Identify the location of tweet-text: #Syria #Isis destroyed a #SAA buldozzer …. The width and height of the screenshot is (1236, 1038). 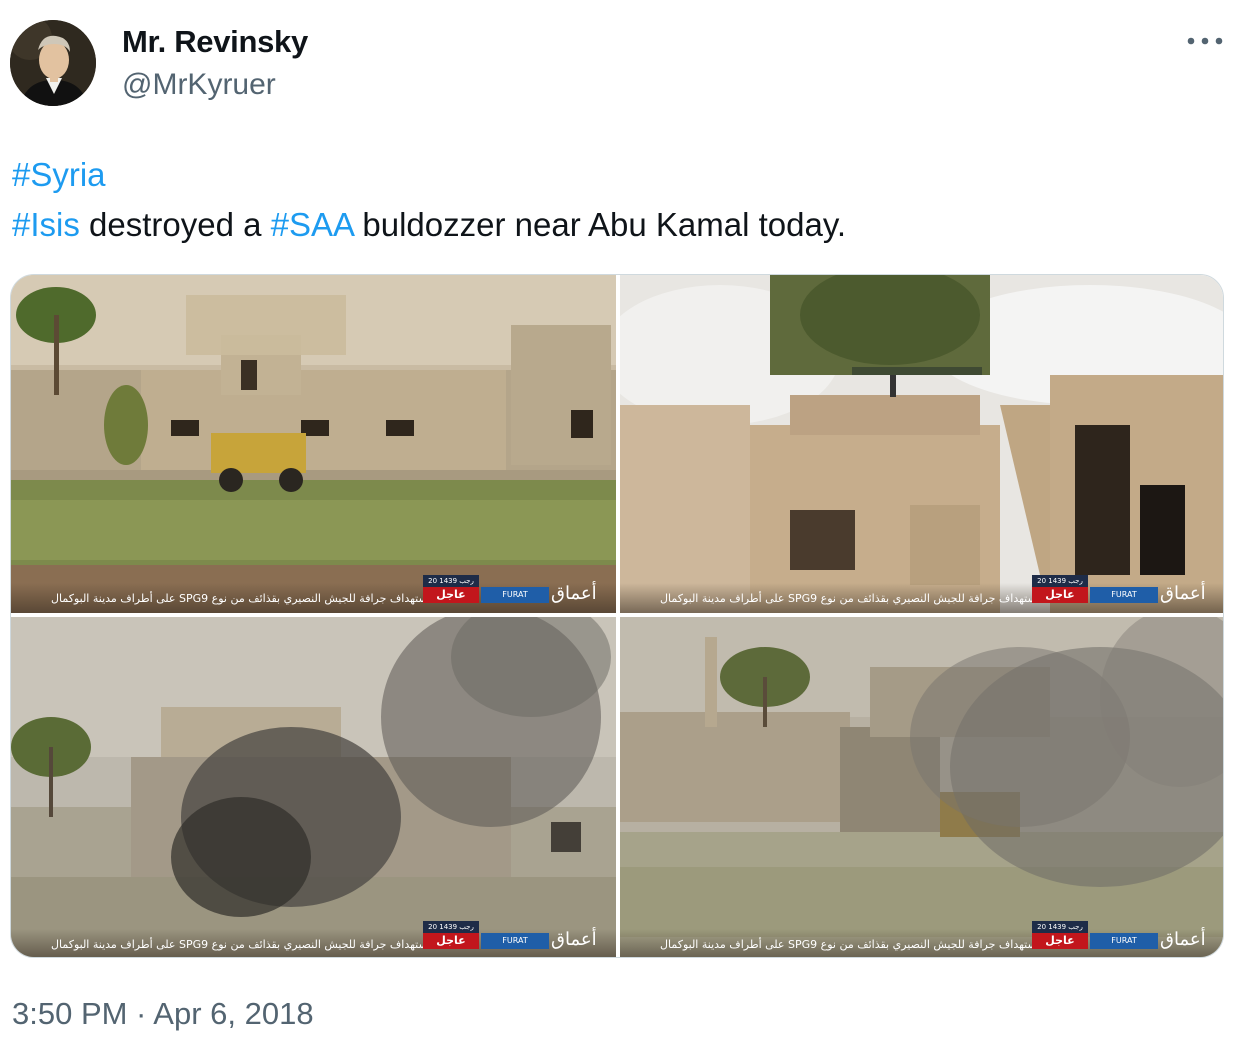
(429, 200).